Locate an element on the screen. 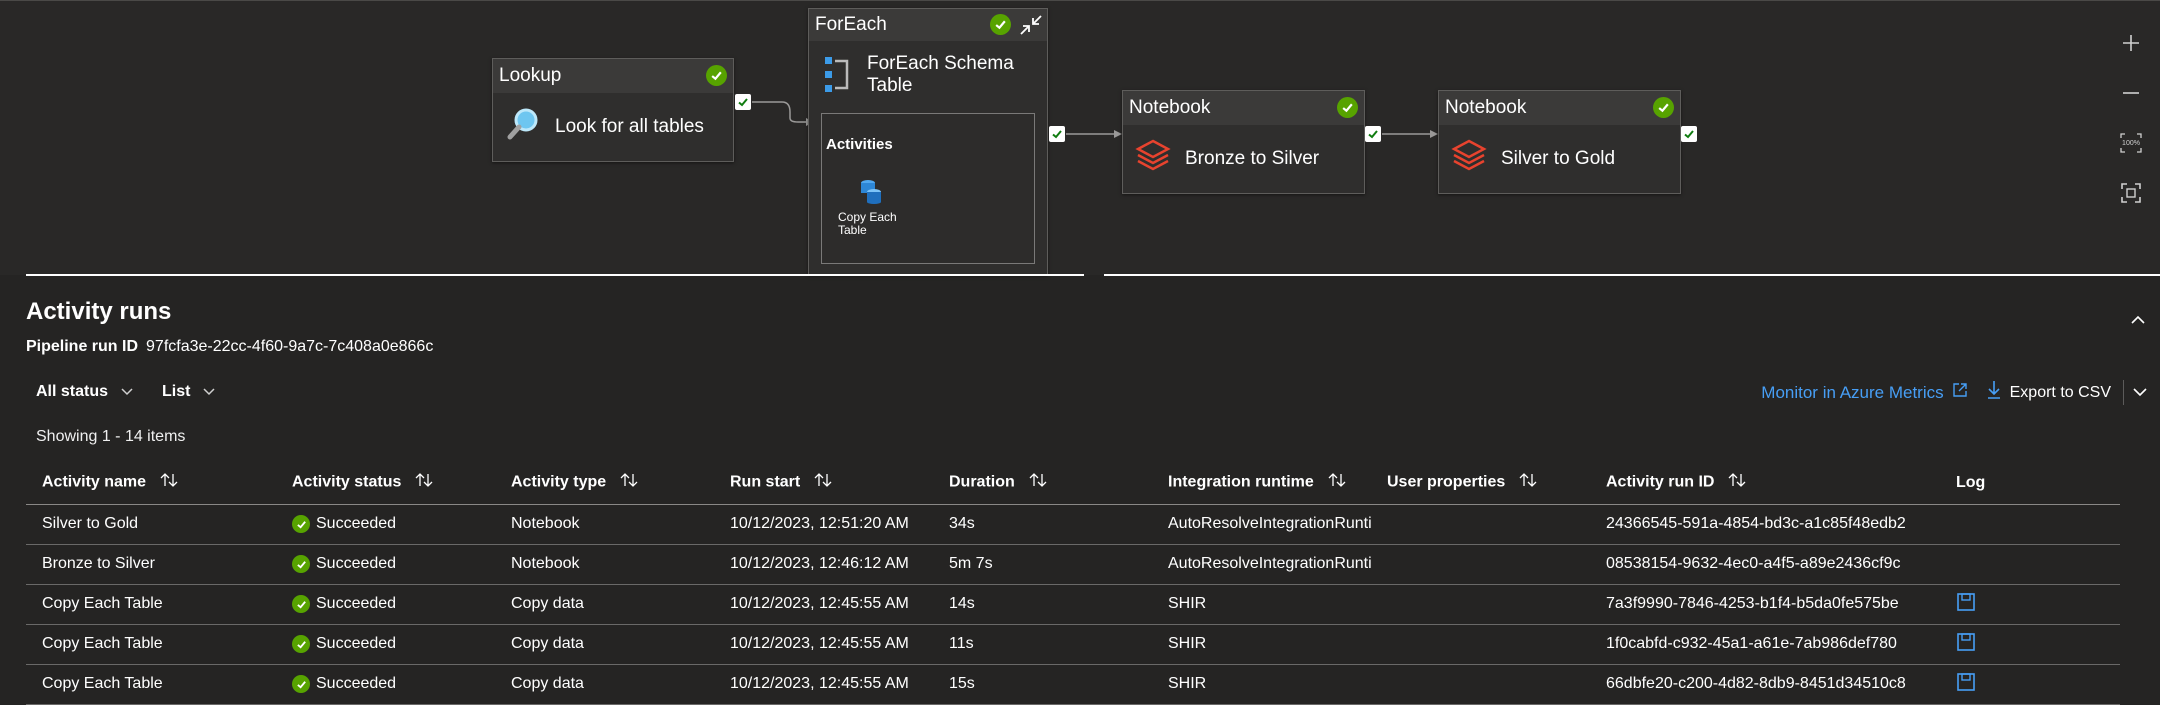 The image size is (2160, 705). zoom-in-icon is located at coordinates (2131, 43).